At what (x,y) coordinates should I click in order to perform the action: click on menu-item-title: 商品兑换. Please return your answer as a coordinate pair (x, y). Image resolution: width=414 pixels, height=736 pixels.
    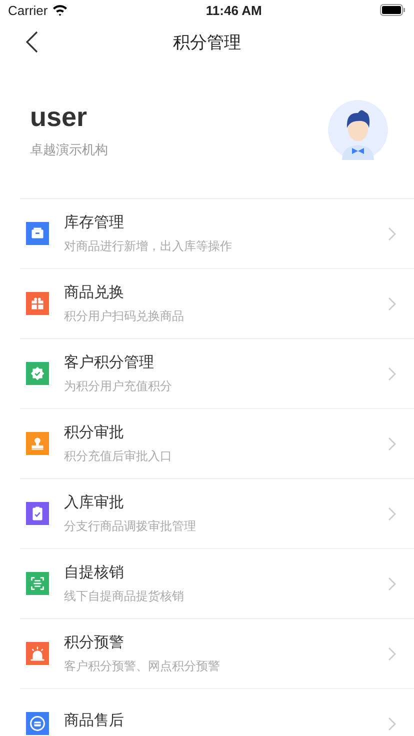
    Looking at the image, I should click on (94, 292).